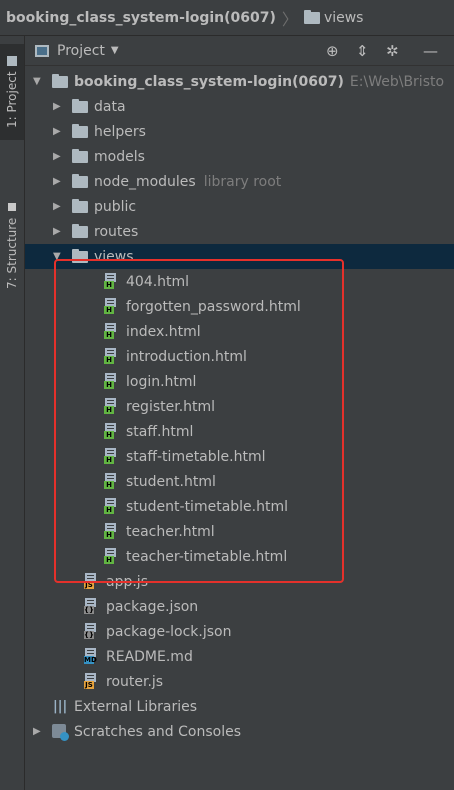 The image size is (454, 790). What do you see at coordinates (171, 406) in the screenshot?
I see `file-name: register.html` at bounding box center [171, 406].